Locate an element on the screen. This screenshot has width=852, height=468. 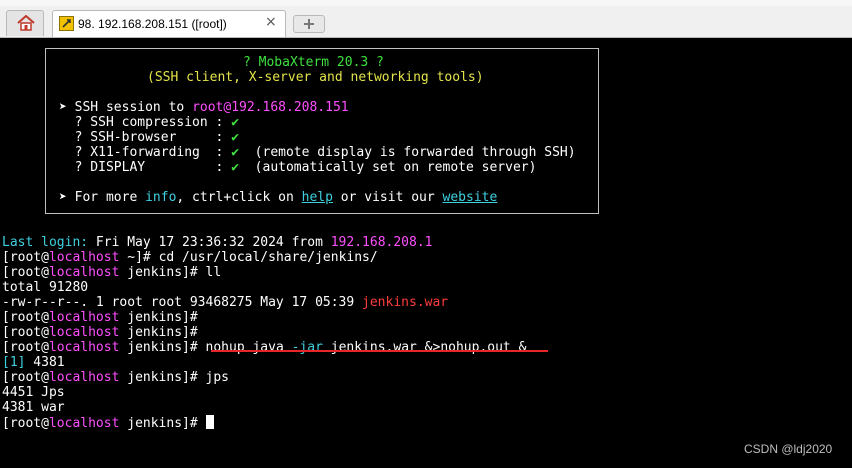
banner-feature-line: ? SSH compression : ✔ is located at coordinates (149, 122).